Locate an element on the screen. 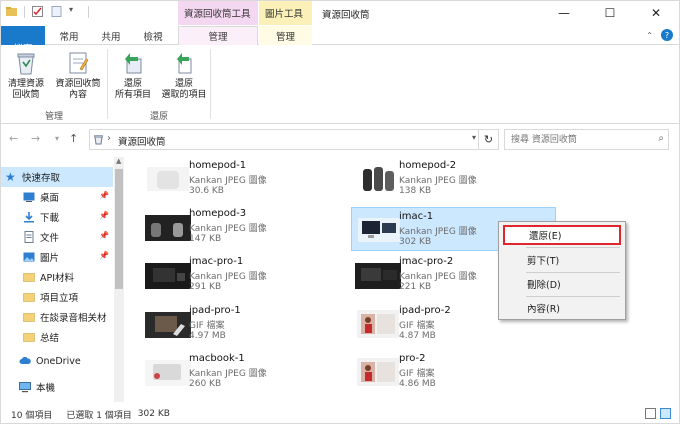  file-name: homepod-3 is located at coordinates (218, 213).